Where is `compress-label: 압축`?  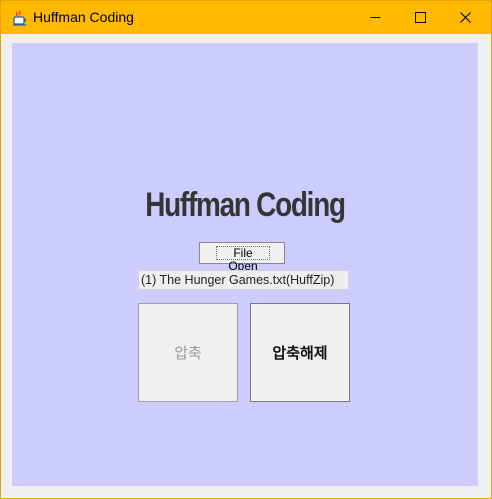
compress-label: 압축 is located at coordinates (188, 353).